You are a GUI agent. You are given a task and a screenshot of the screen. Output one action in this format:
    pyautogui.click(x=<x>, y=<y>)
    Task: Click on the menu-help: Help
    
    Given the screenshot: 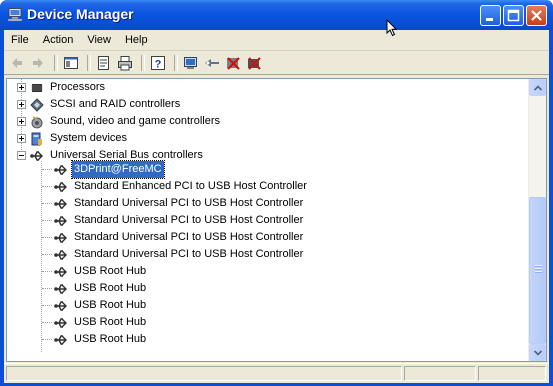 What is the action you would take?
    pyautogui.click(x=136, y=40)
    